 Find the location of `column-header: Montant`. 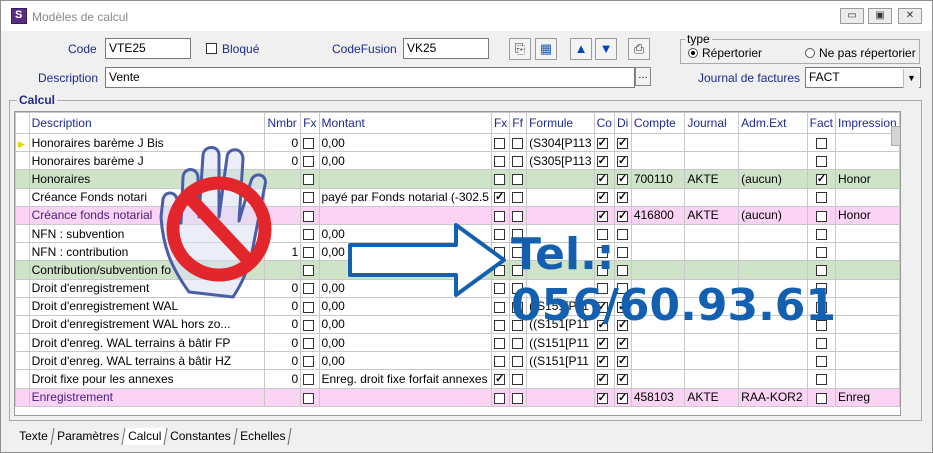

column-header: Montant is located at coordinates (405, 123).